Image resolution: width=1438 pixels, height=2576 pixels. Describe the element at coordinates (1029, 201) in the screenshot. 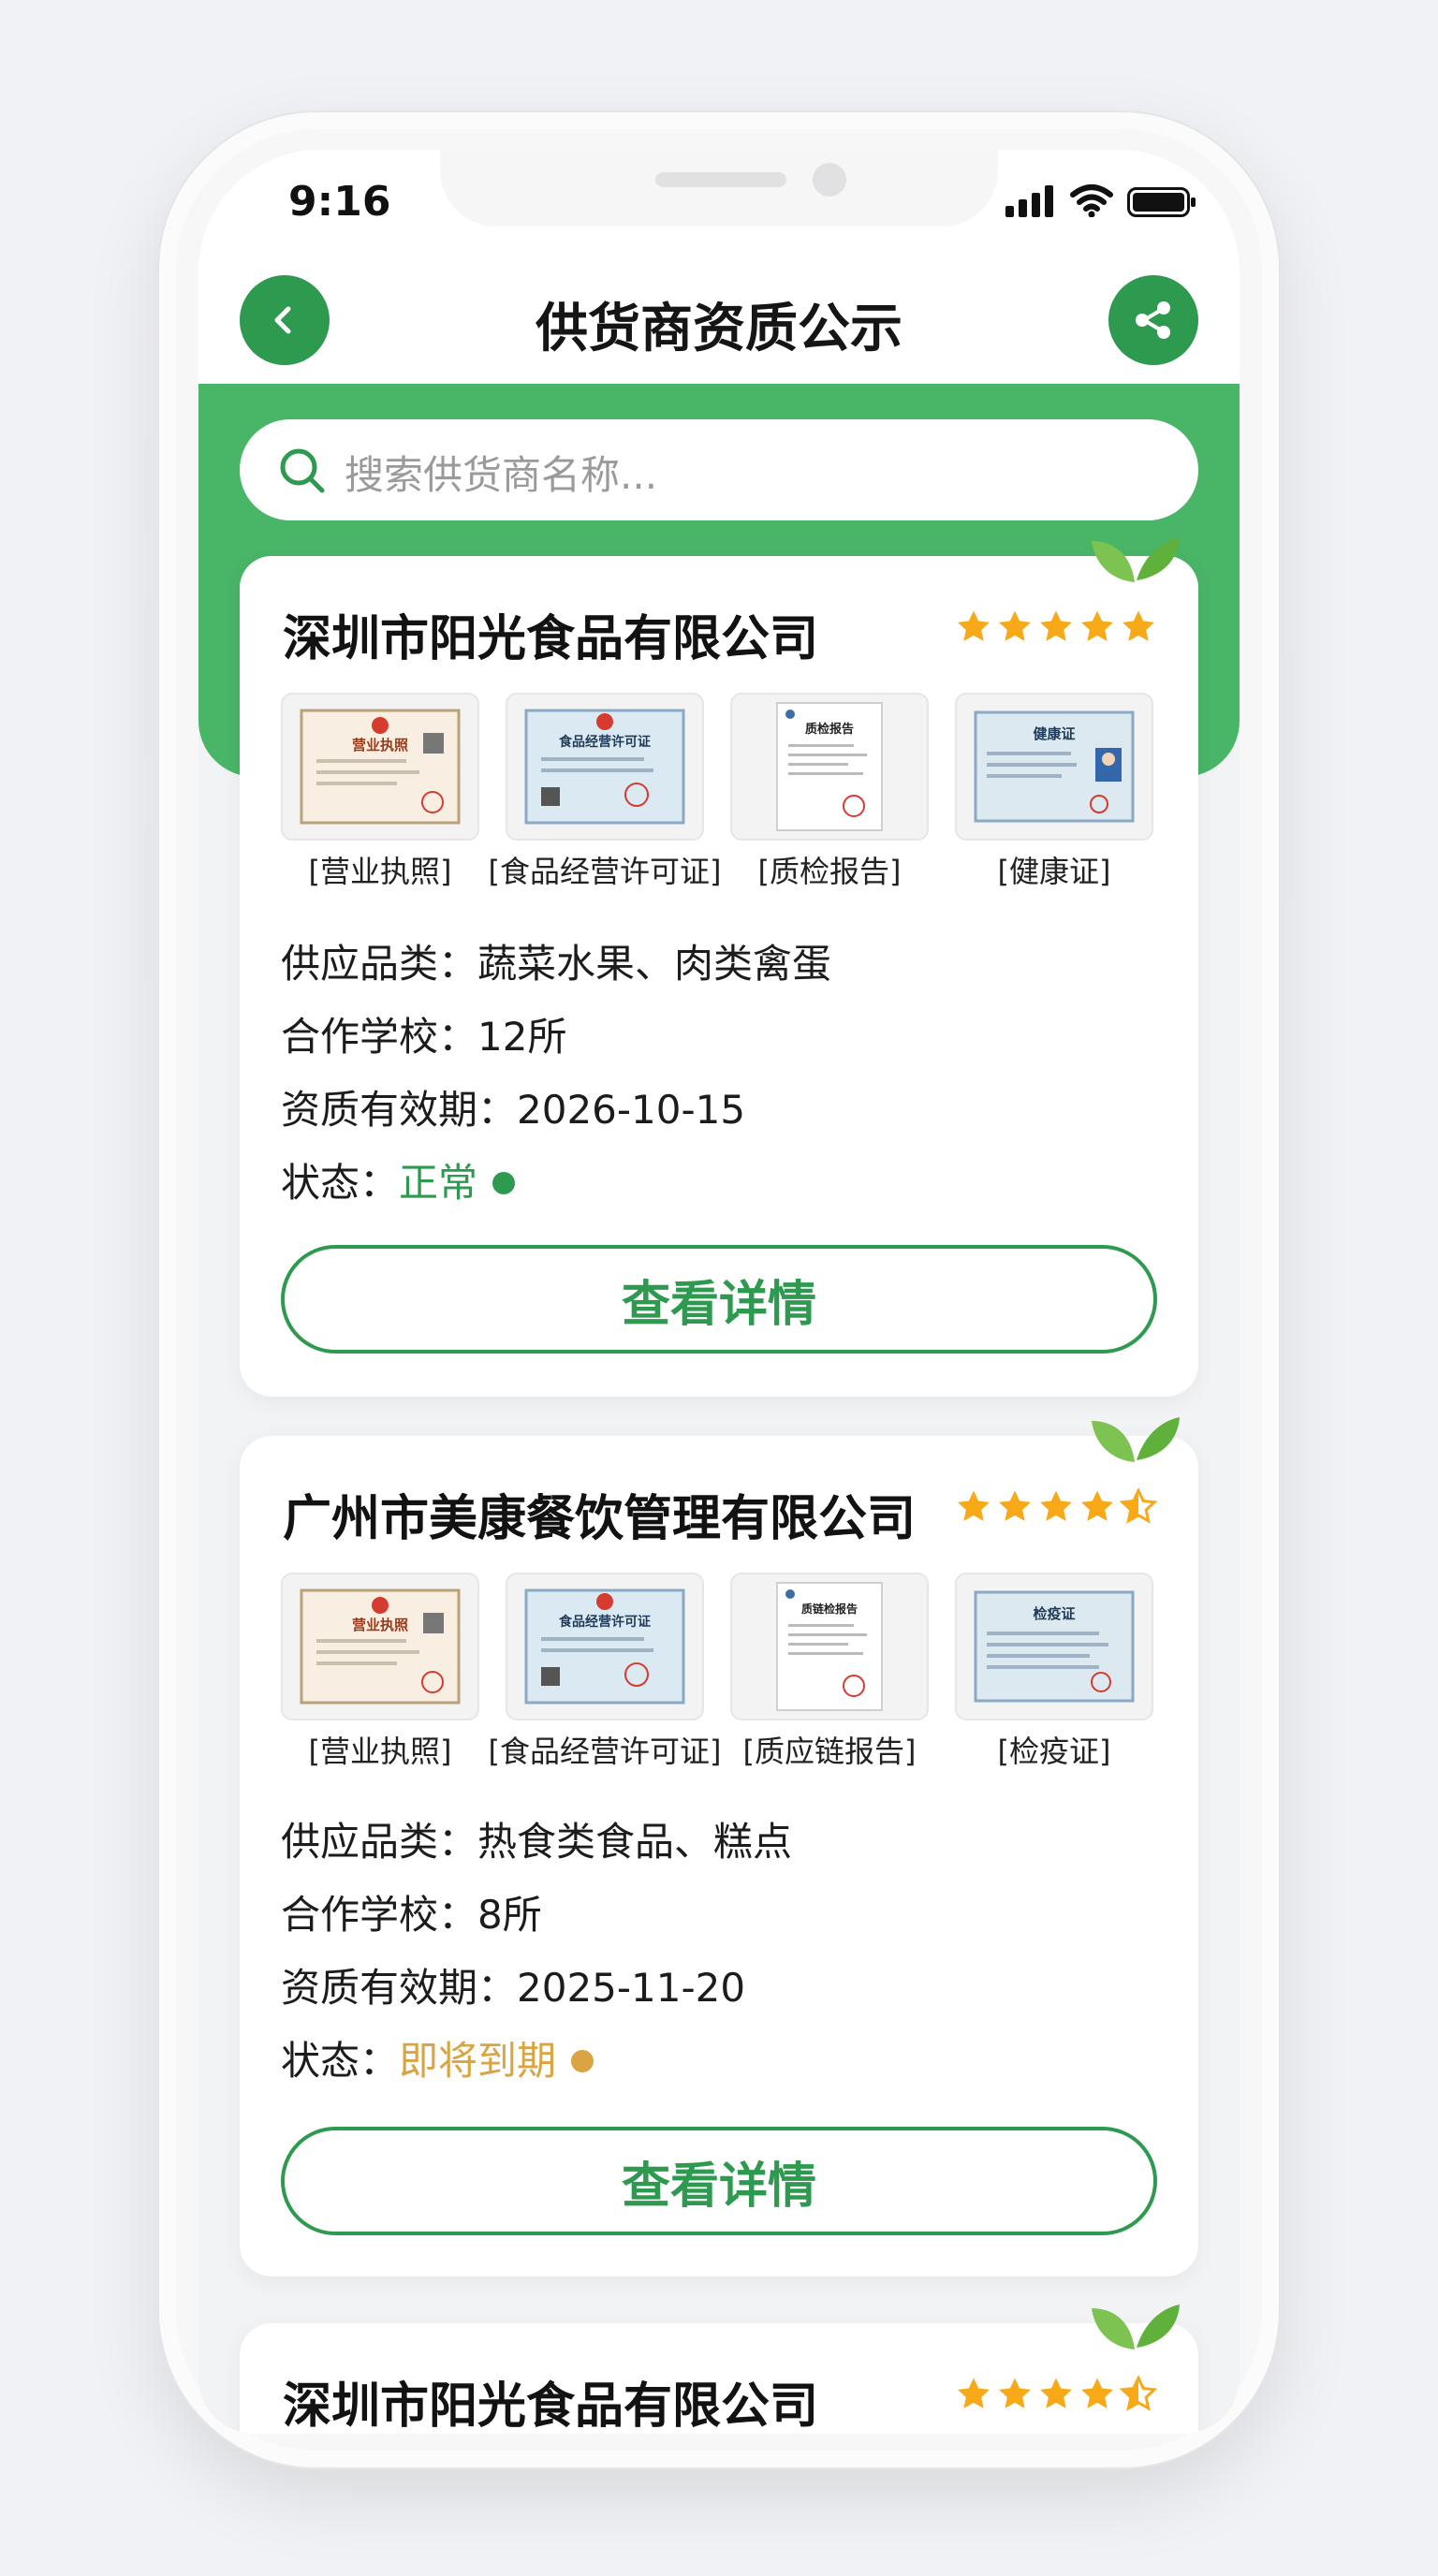

I see `signal-icon` at that location.